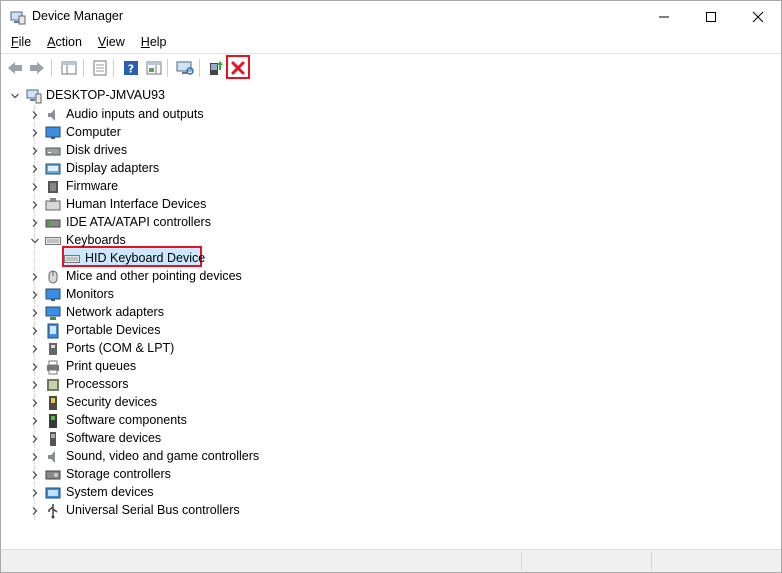 Image resolution: width=782 pixels, height=573 pixels. I want to click on tree-category-item: System devices, so click(391, 493).